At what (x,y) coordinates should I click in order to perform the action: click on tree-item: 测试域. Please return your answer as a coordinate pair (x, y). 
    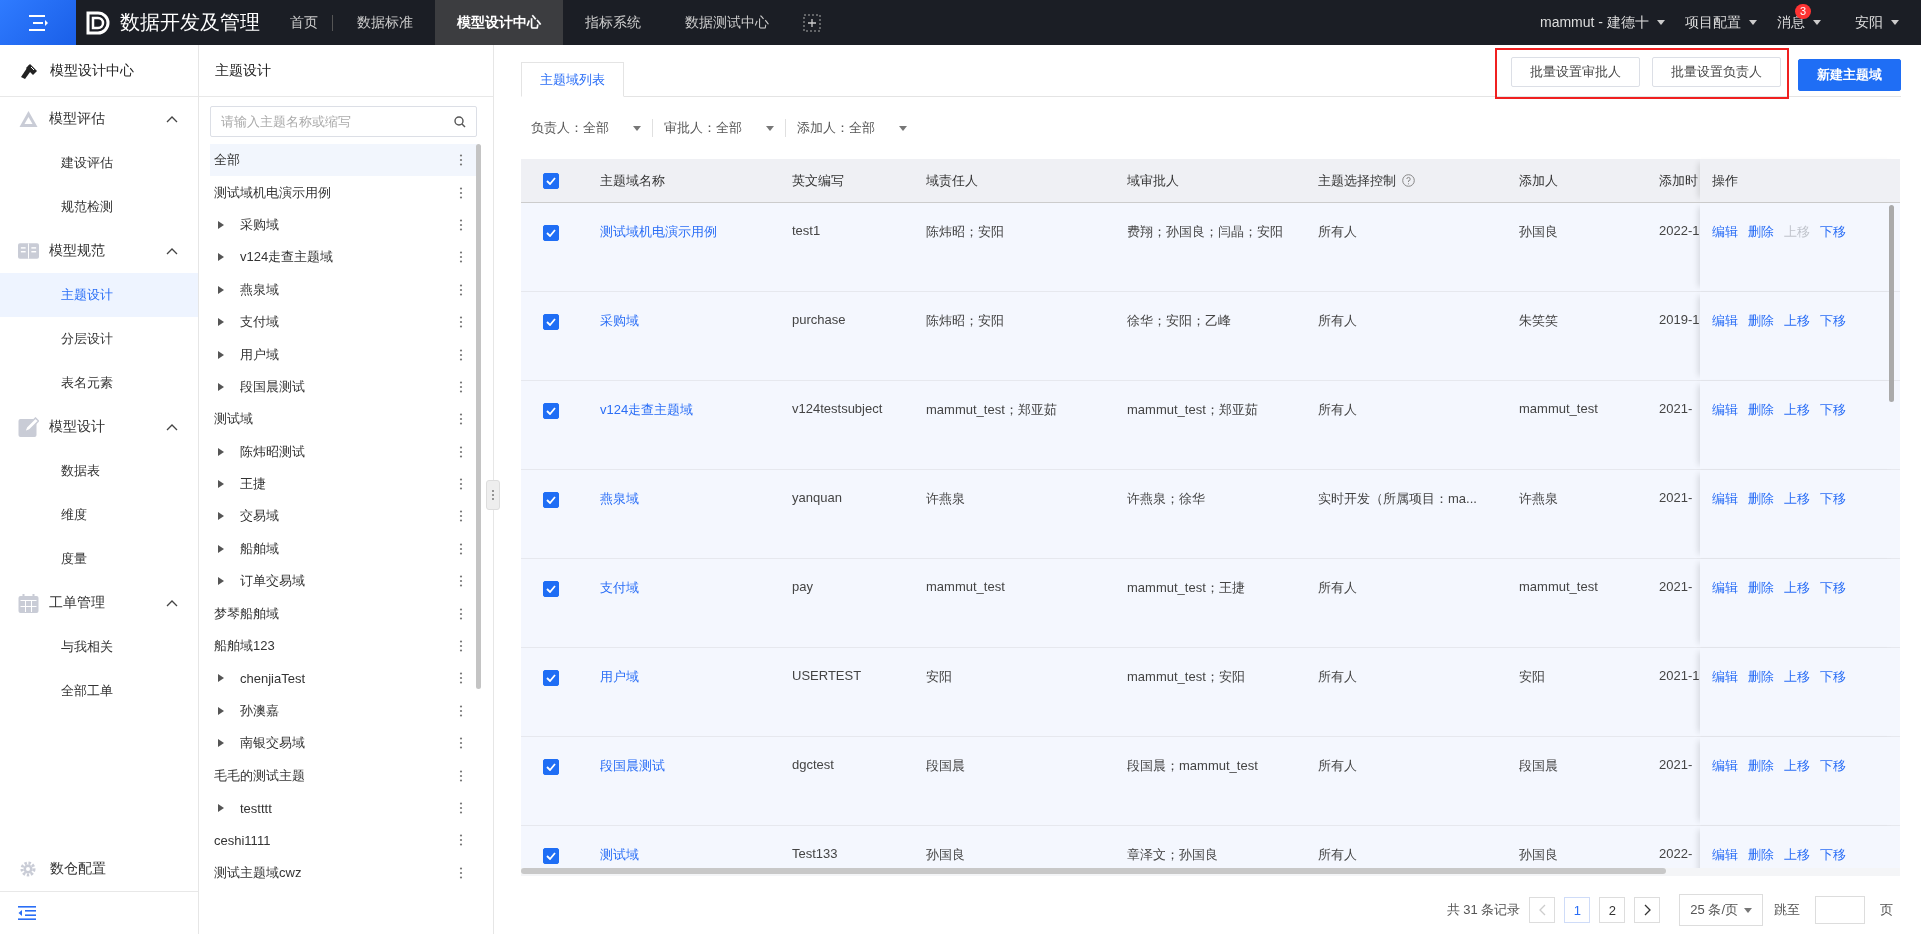
    Looking at the image, I should click on (343, 419).